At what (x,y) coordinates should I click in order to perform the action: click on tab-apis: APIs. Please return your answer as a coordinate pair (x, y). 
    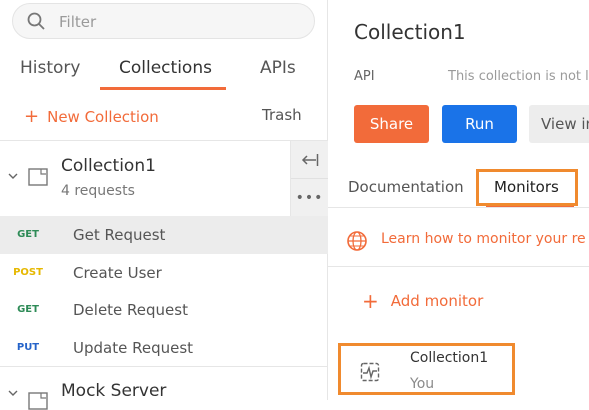
    Looking at the image, I should click on (278, 68).